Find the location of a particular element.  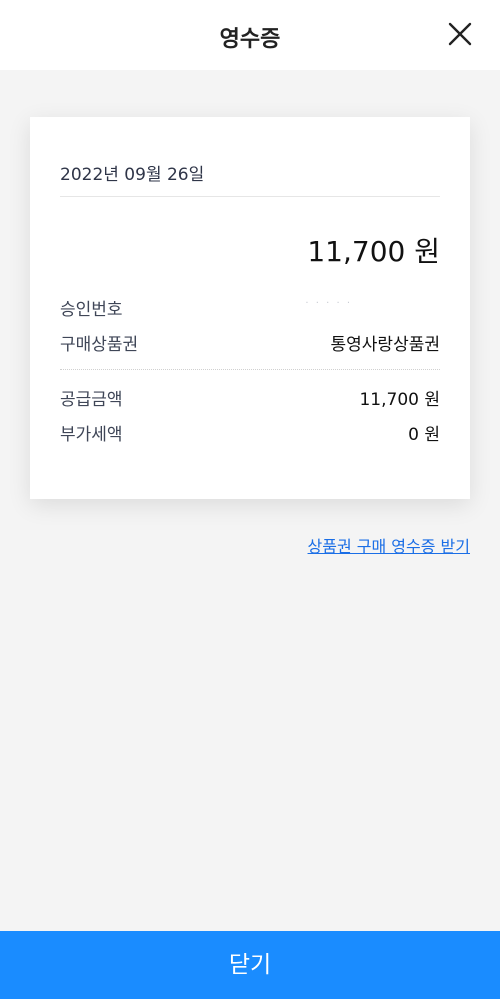

vat-value: 0 원 is located at coordinates (424, 435).